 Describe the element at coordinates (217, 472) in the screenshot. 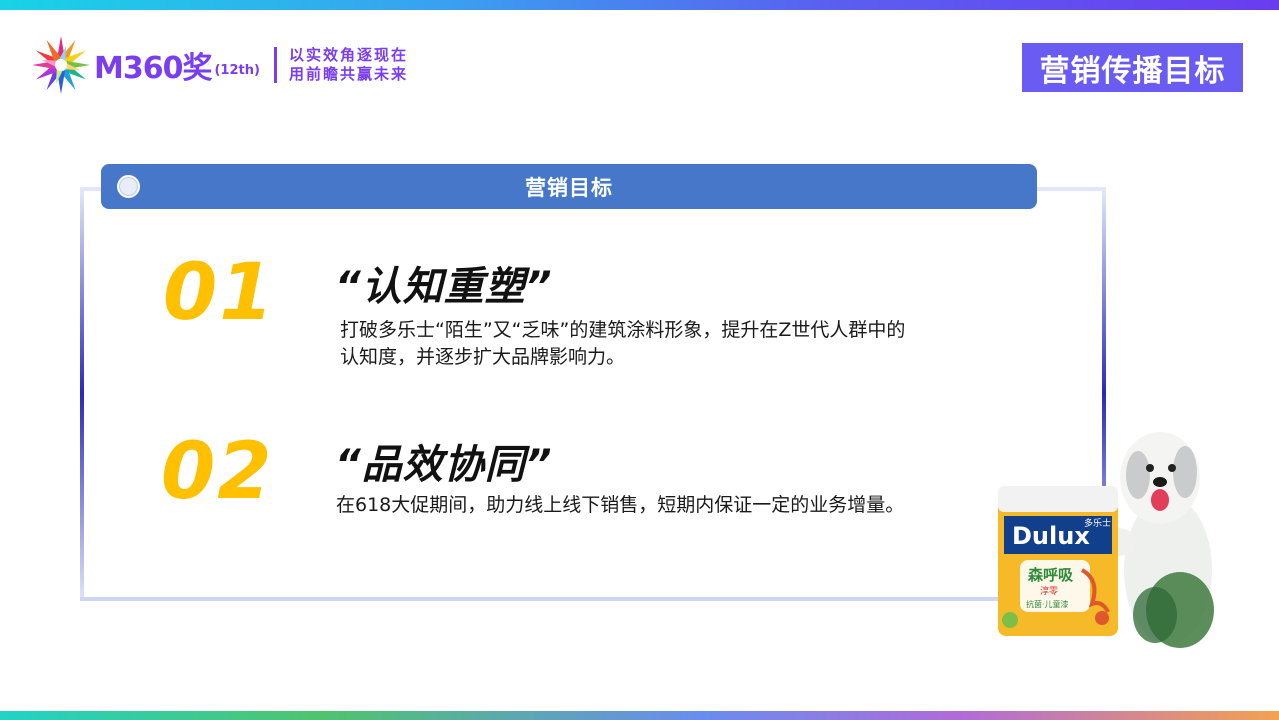

I see `goal-number-2: 02` at that location.